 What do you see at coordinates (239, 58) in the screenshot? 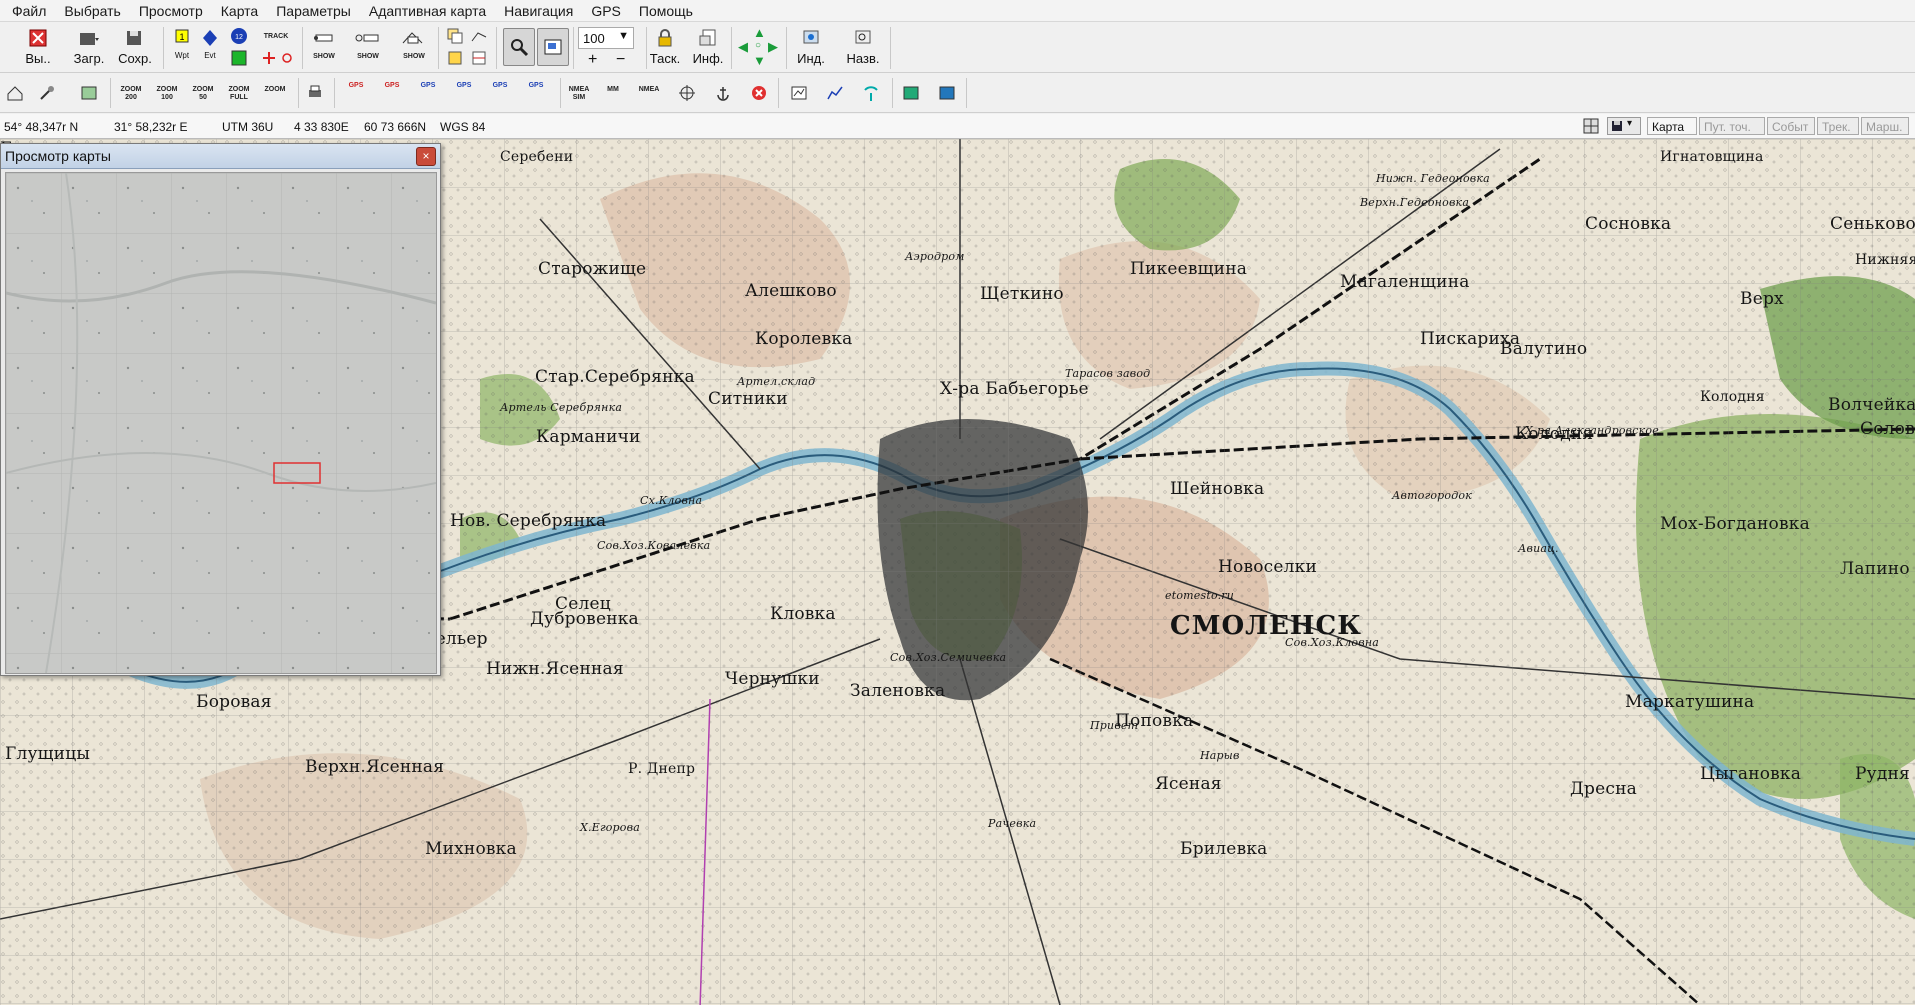
I see `green-square-icon` at bounding box center [239, 58].